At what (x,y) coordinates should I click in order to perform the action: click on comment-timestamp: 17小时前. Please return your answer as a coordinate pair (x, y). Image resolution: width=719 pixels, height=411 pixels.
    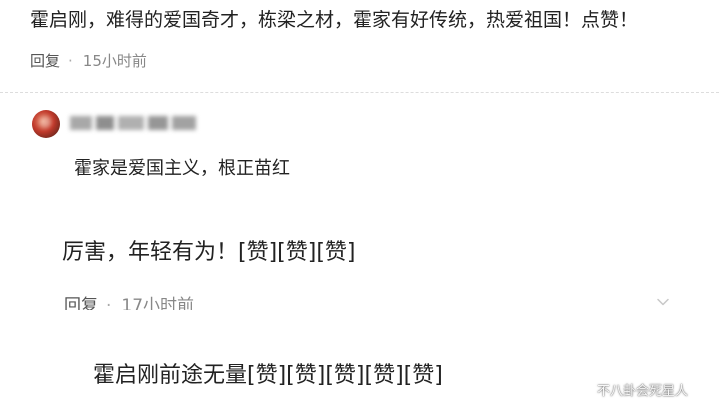
    Looking at the image, I should click on (158, 303).